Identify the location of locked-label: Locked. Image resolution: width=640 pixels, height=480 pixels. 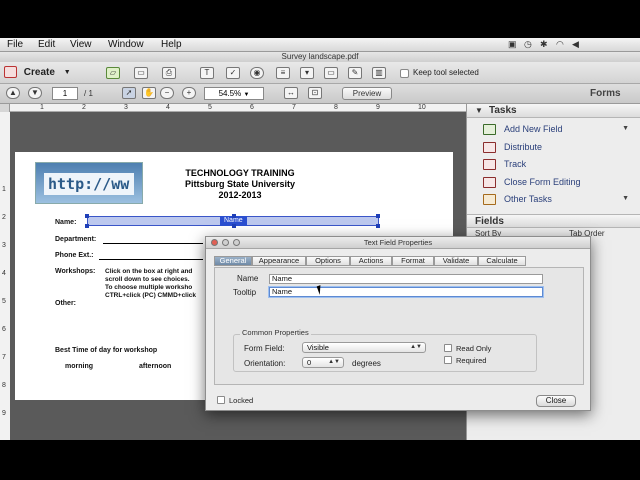
(241, 400).